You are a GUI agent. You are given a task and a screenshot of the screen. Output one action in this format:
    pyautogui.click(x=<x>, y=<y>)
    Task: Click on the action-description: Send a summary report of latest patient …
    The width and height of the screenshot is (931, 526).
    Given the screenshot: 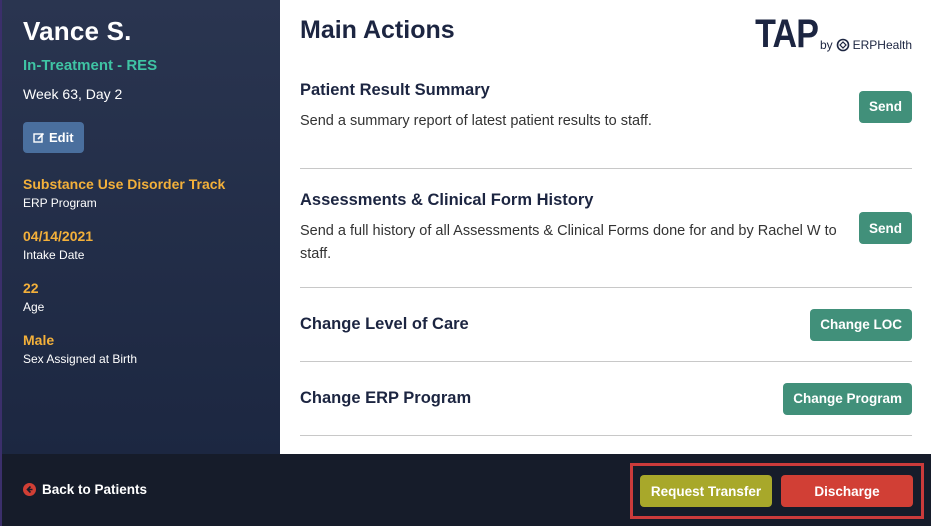 What is the action you would take?
    pyautogui.click(x=476, y=120)
    